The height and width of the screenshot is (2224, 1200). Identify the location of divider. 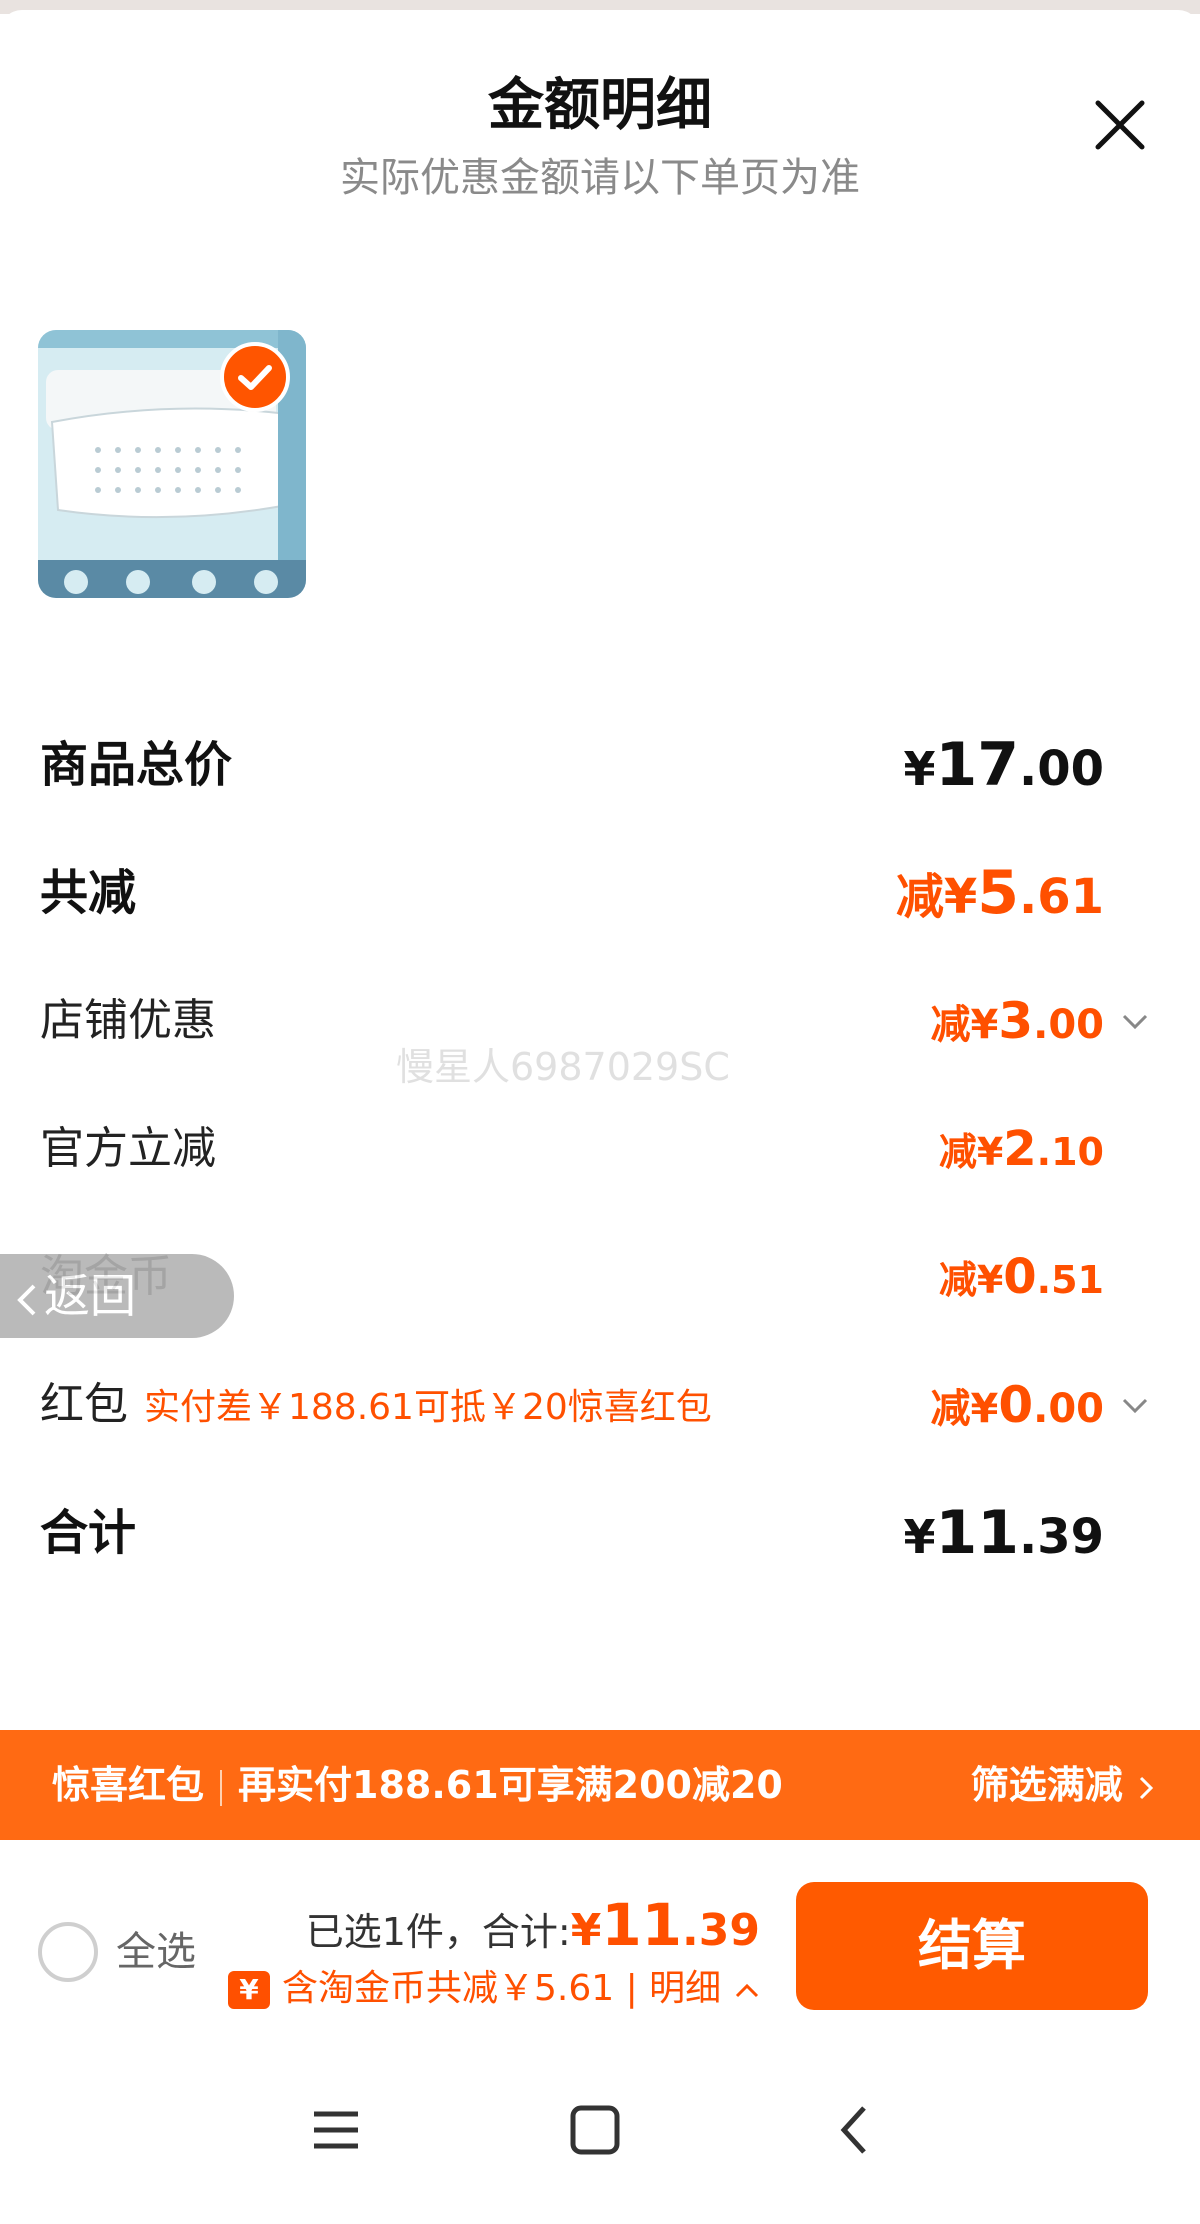
(221, 1787).